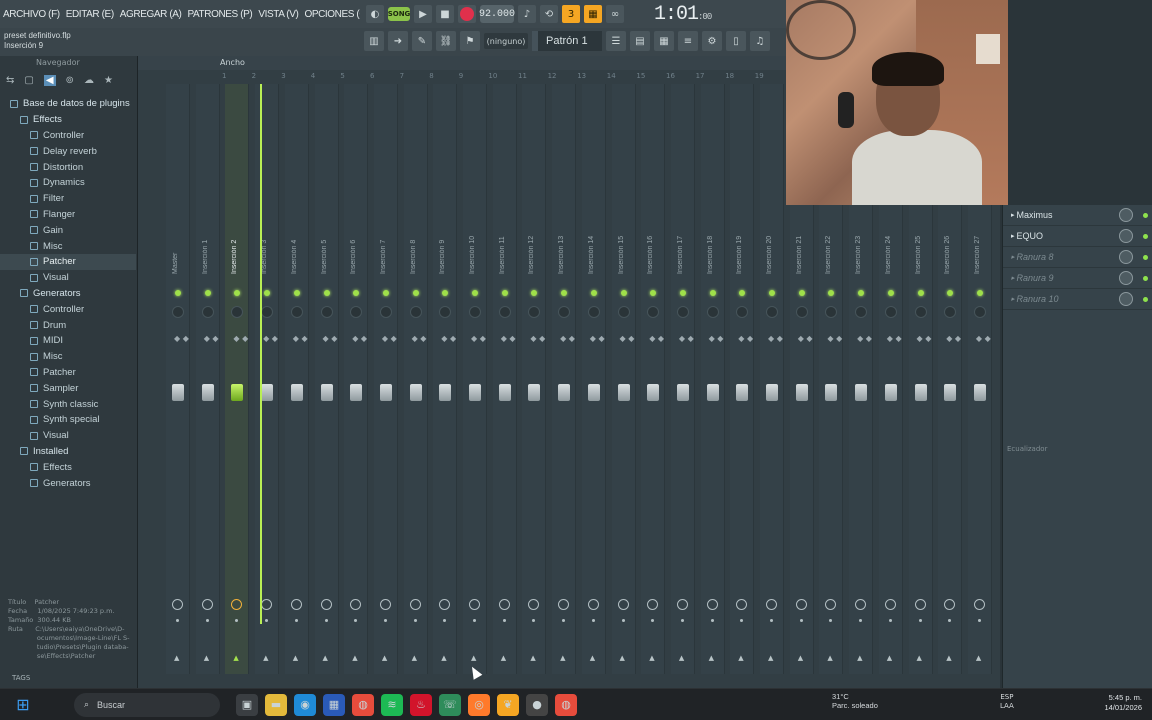 The image size is (1152, 720). What do you see at coordinates (49, 80) in the screenshot?
I see `plugin-db-icon: ◀` at bounding box center [49, 80].